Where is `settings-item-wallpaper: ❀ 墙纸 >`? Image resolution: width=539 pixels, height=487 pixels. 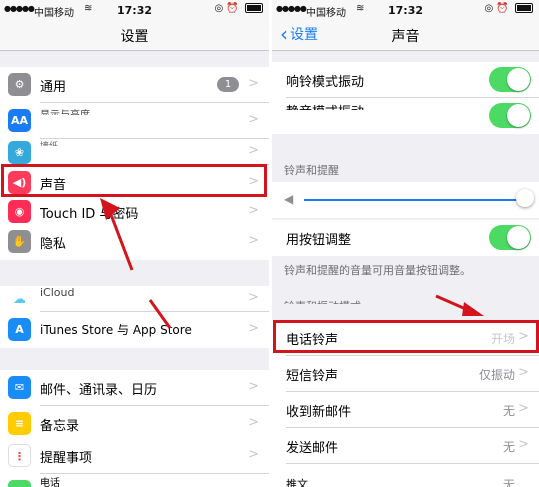
settings-item-wallpaper: ❀ 墙纸 > is located at coordinates (134, 152).